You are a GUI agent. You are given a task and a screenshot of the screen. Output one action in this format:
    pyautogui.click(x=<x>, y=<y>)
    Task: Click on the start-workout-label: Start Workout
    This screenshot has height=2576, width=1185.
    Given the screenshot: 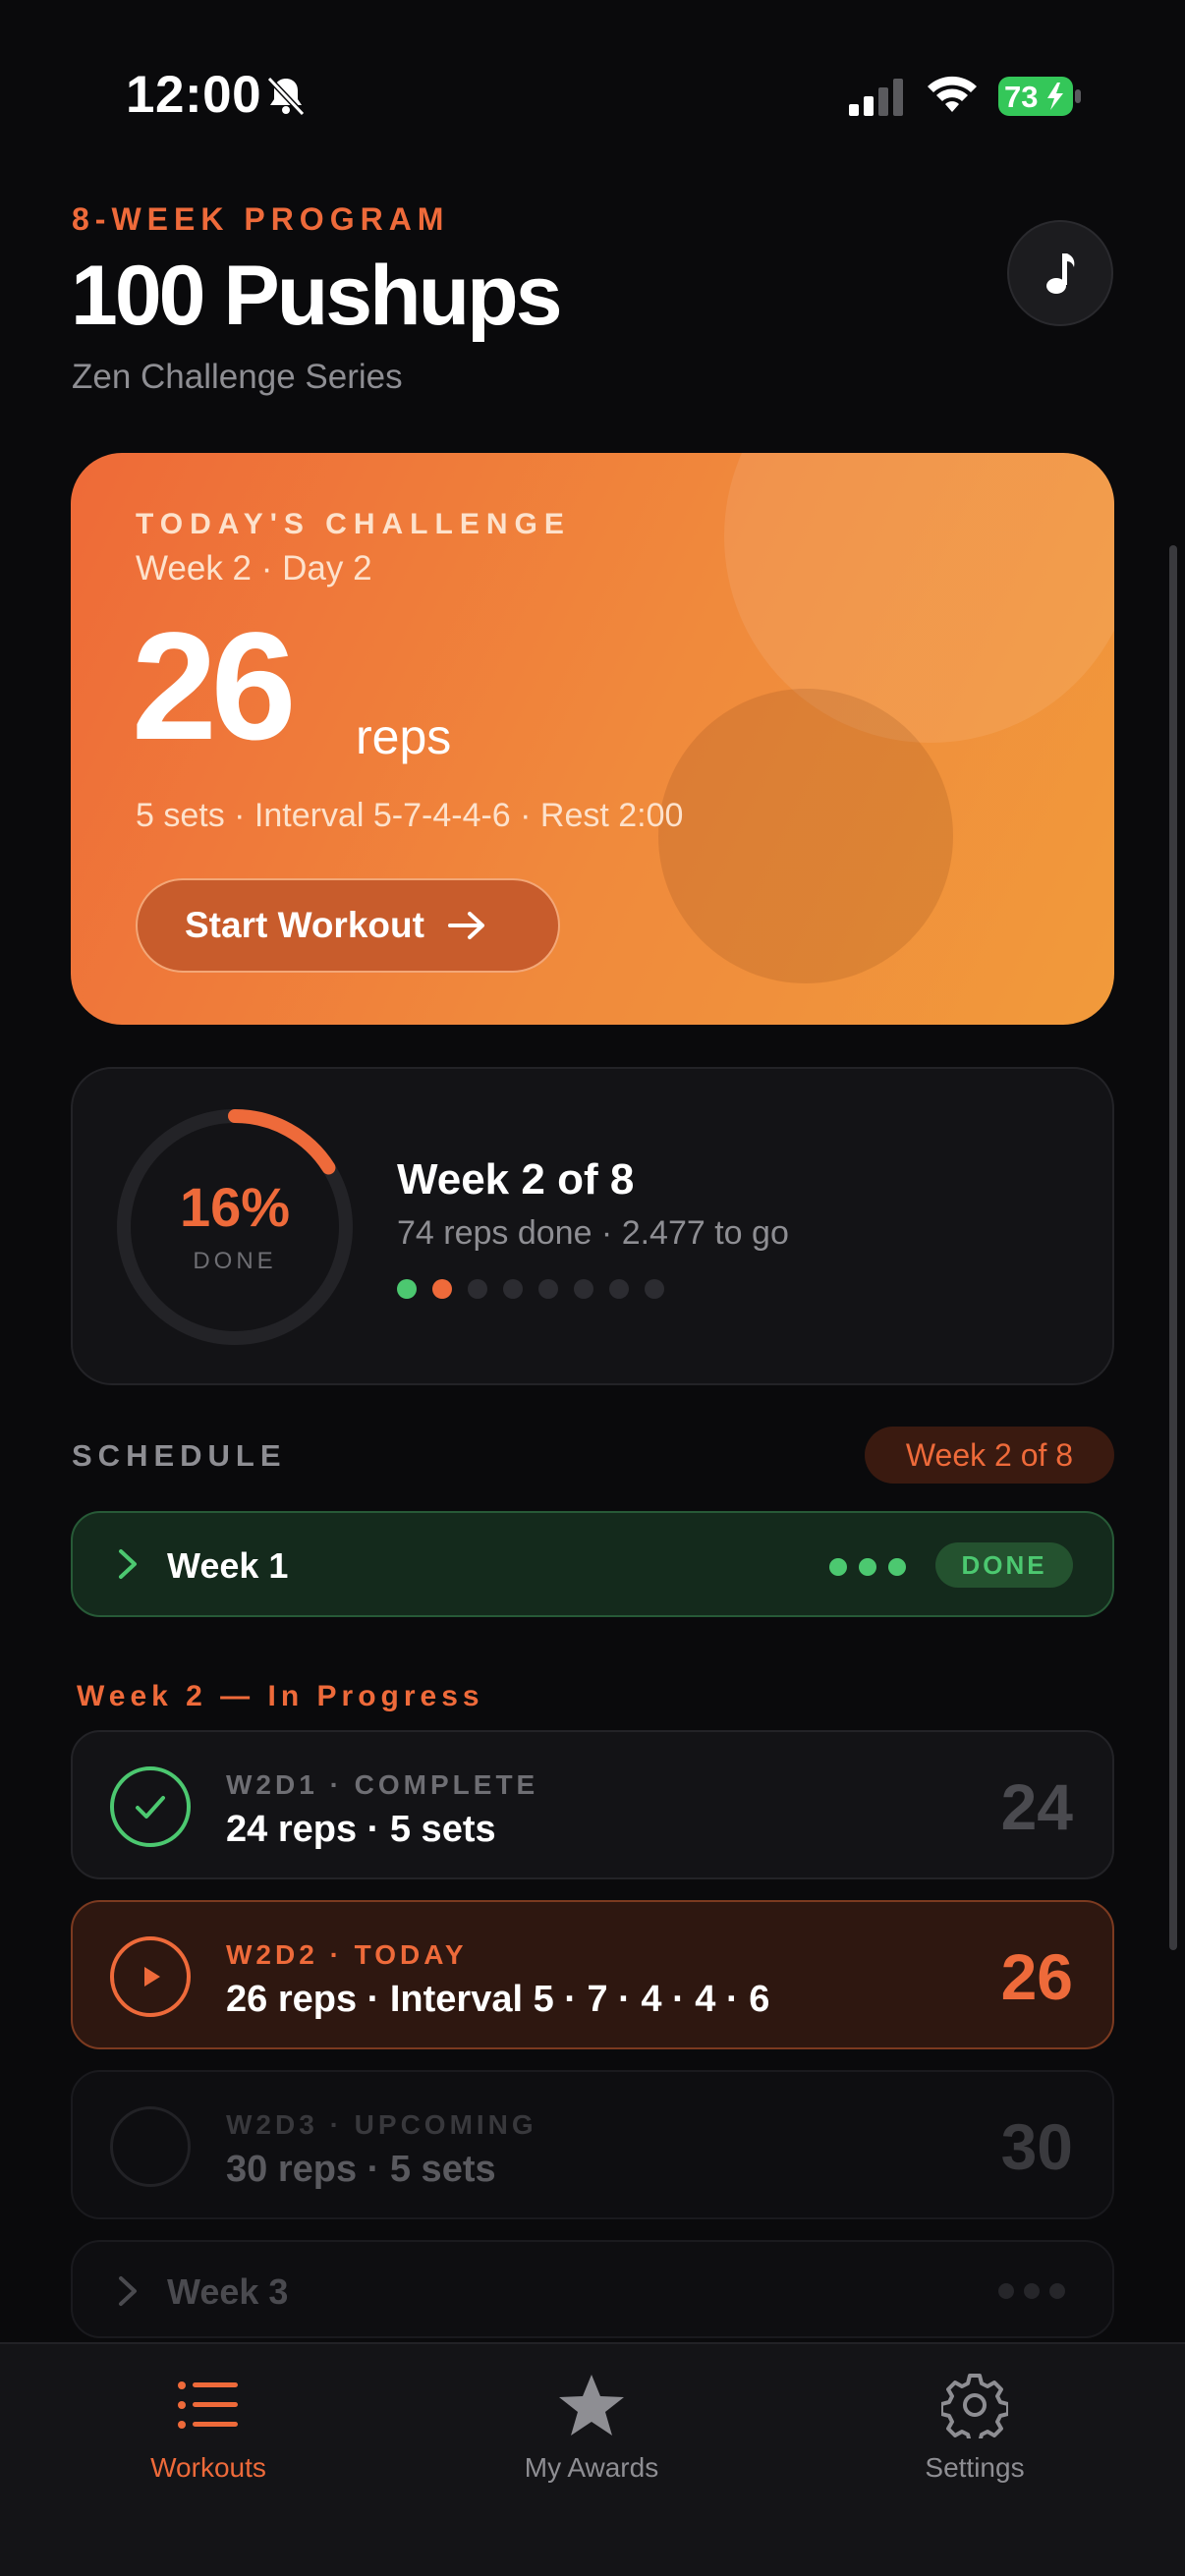 What is the action you would take?
    pyautogui.click(x=305, y=925)
    